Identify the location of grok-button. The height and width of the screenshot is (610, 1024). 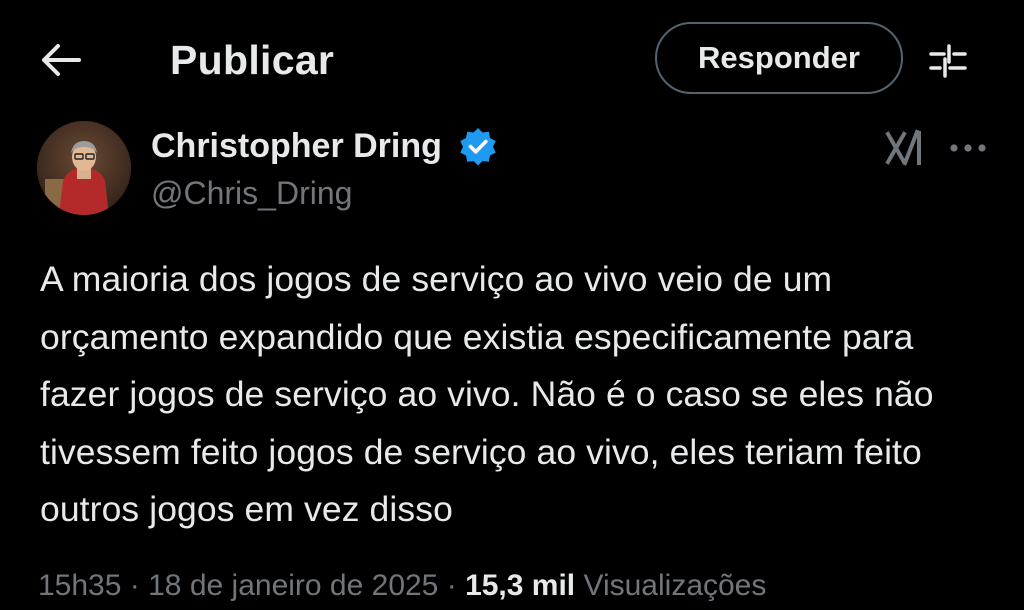
(904, 148).